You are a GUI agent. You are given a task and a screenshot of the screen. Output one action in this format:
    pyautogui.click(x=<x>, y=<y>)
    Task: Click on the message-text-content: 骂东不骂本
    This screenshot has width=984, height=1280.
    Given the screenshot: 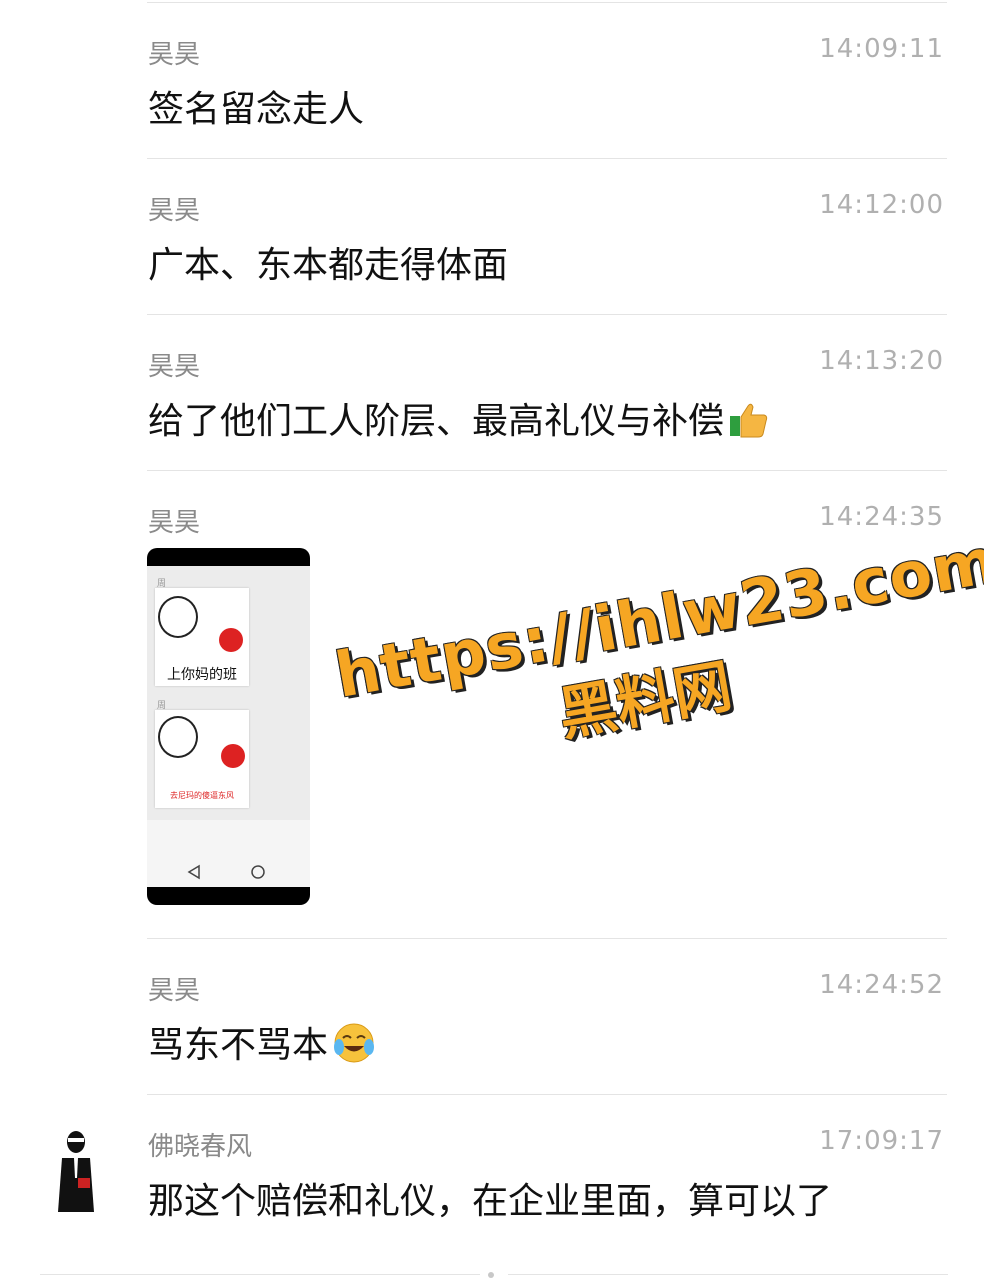 What is the action you would take?
    pyautogui.click(x=238, y=1045)
    